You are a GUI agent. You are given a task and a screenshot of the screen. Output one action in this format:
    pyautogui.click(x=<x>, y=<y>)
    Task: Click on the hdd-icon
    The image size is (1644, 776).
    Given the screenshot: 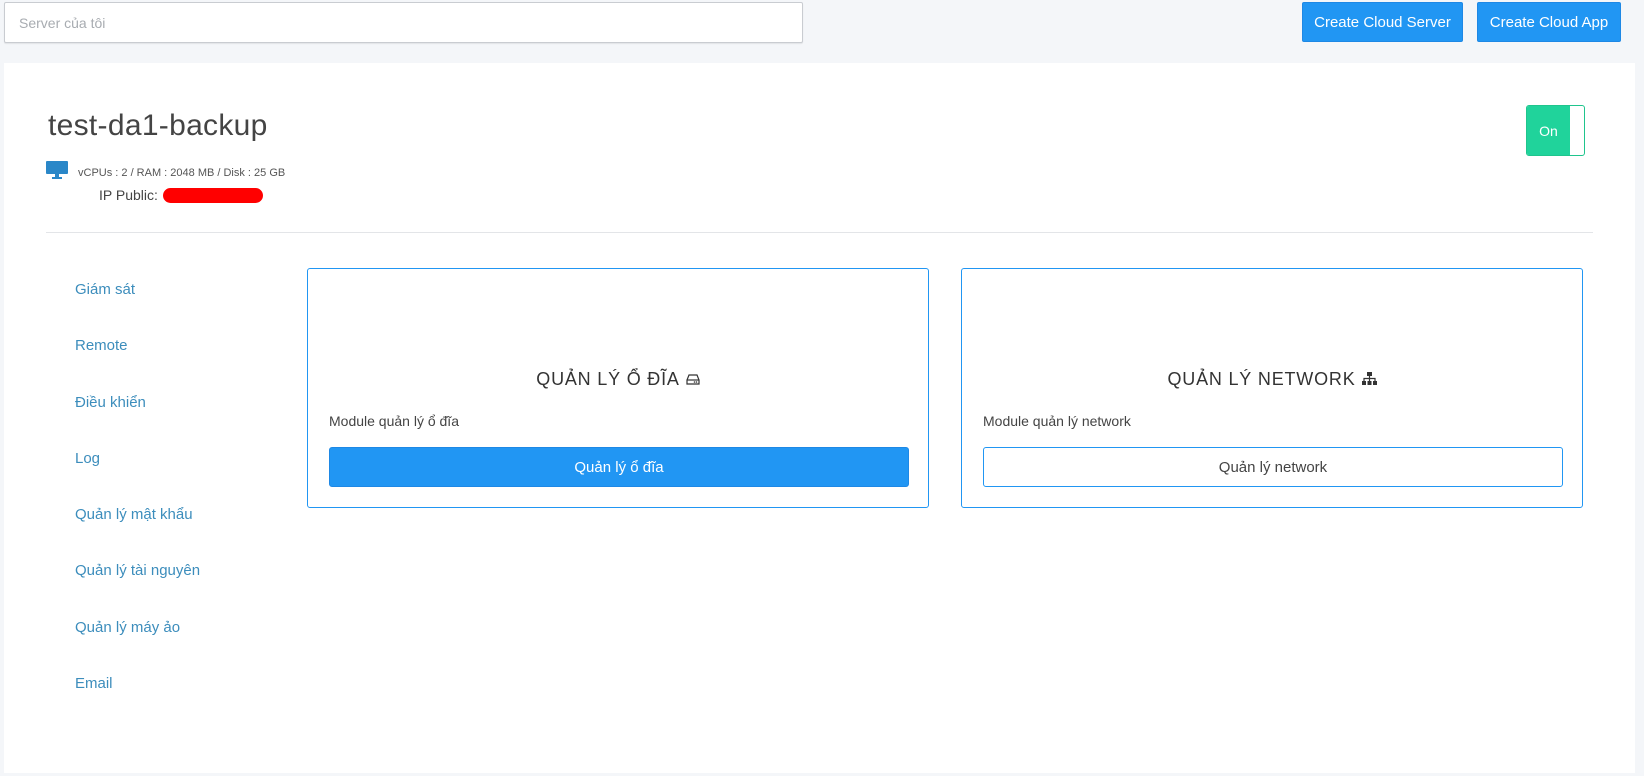 What is the action you would take?
    pyautogui.click(x=690, y=379)
    